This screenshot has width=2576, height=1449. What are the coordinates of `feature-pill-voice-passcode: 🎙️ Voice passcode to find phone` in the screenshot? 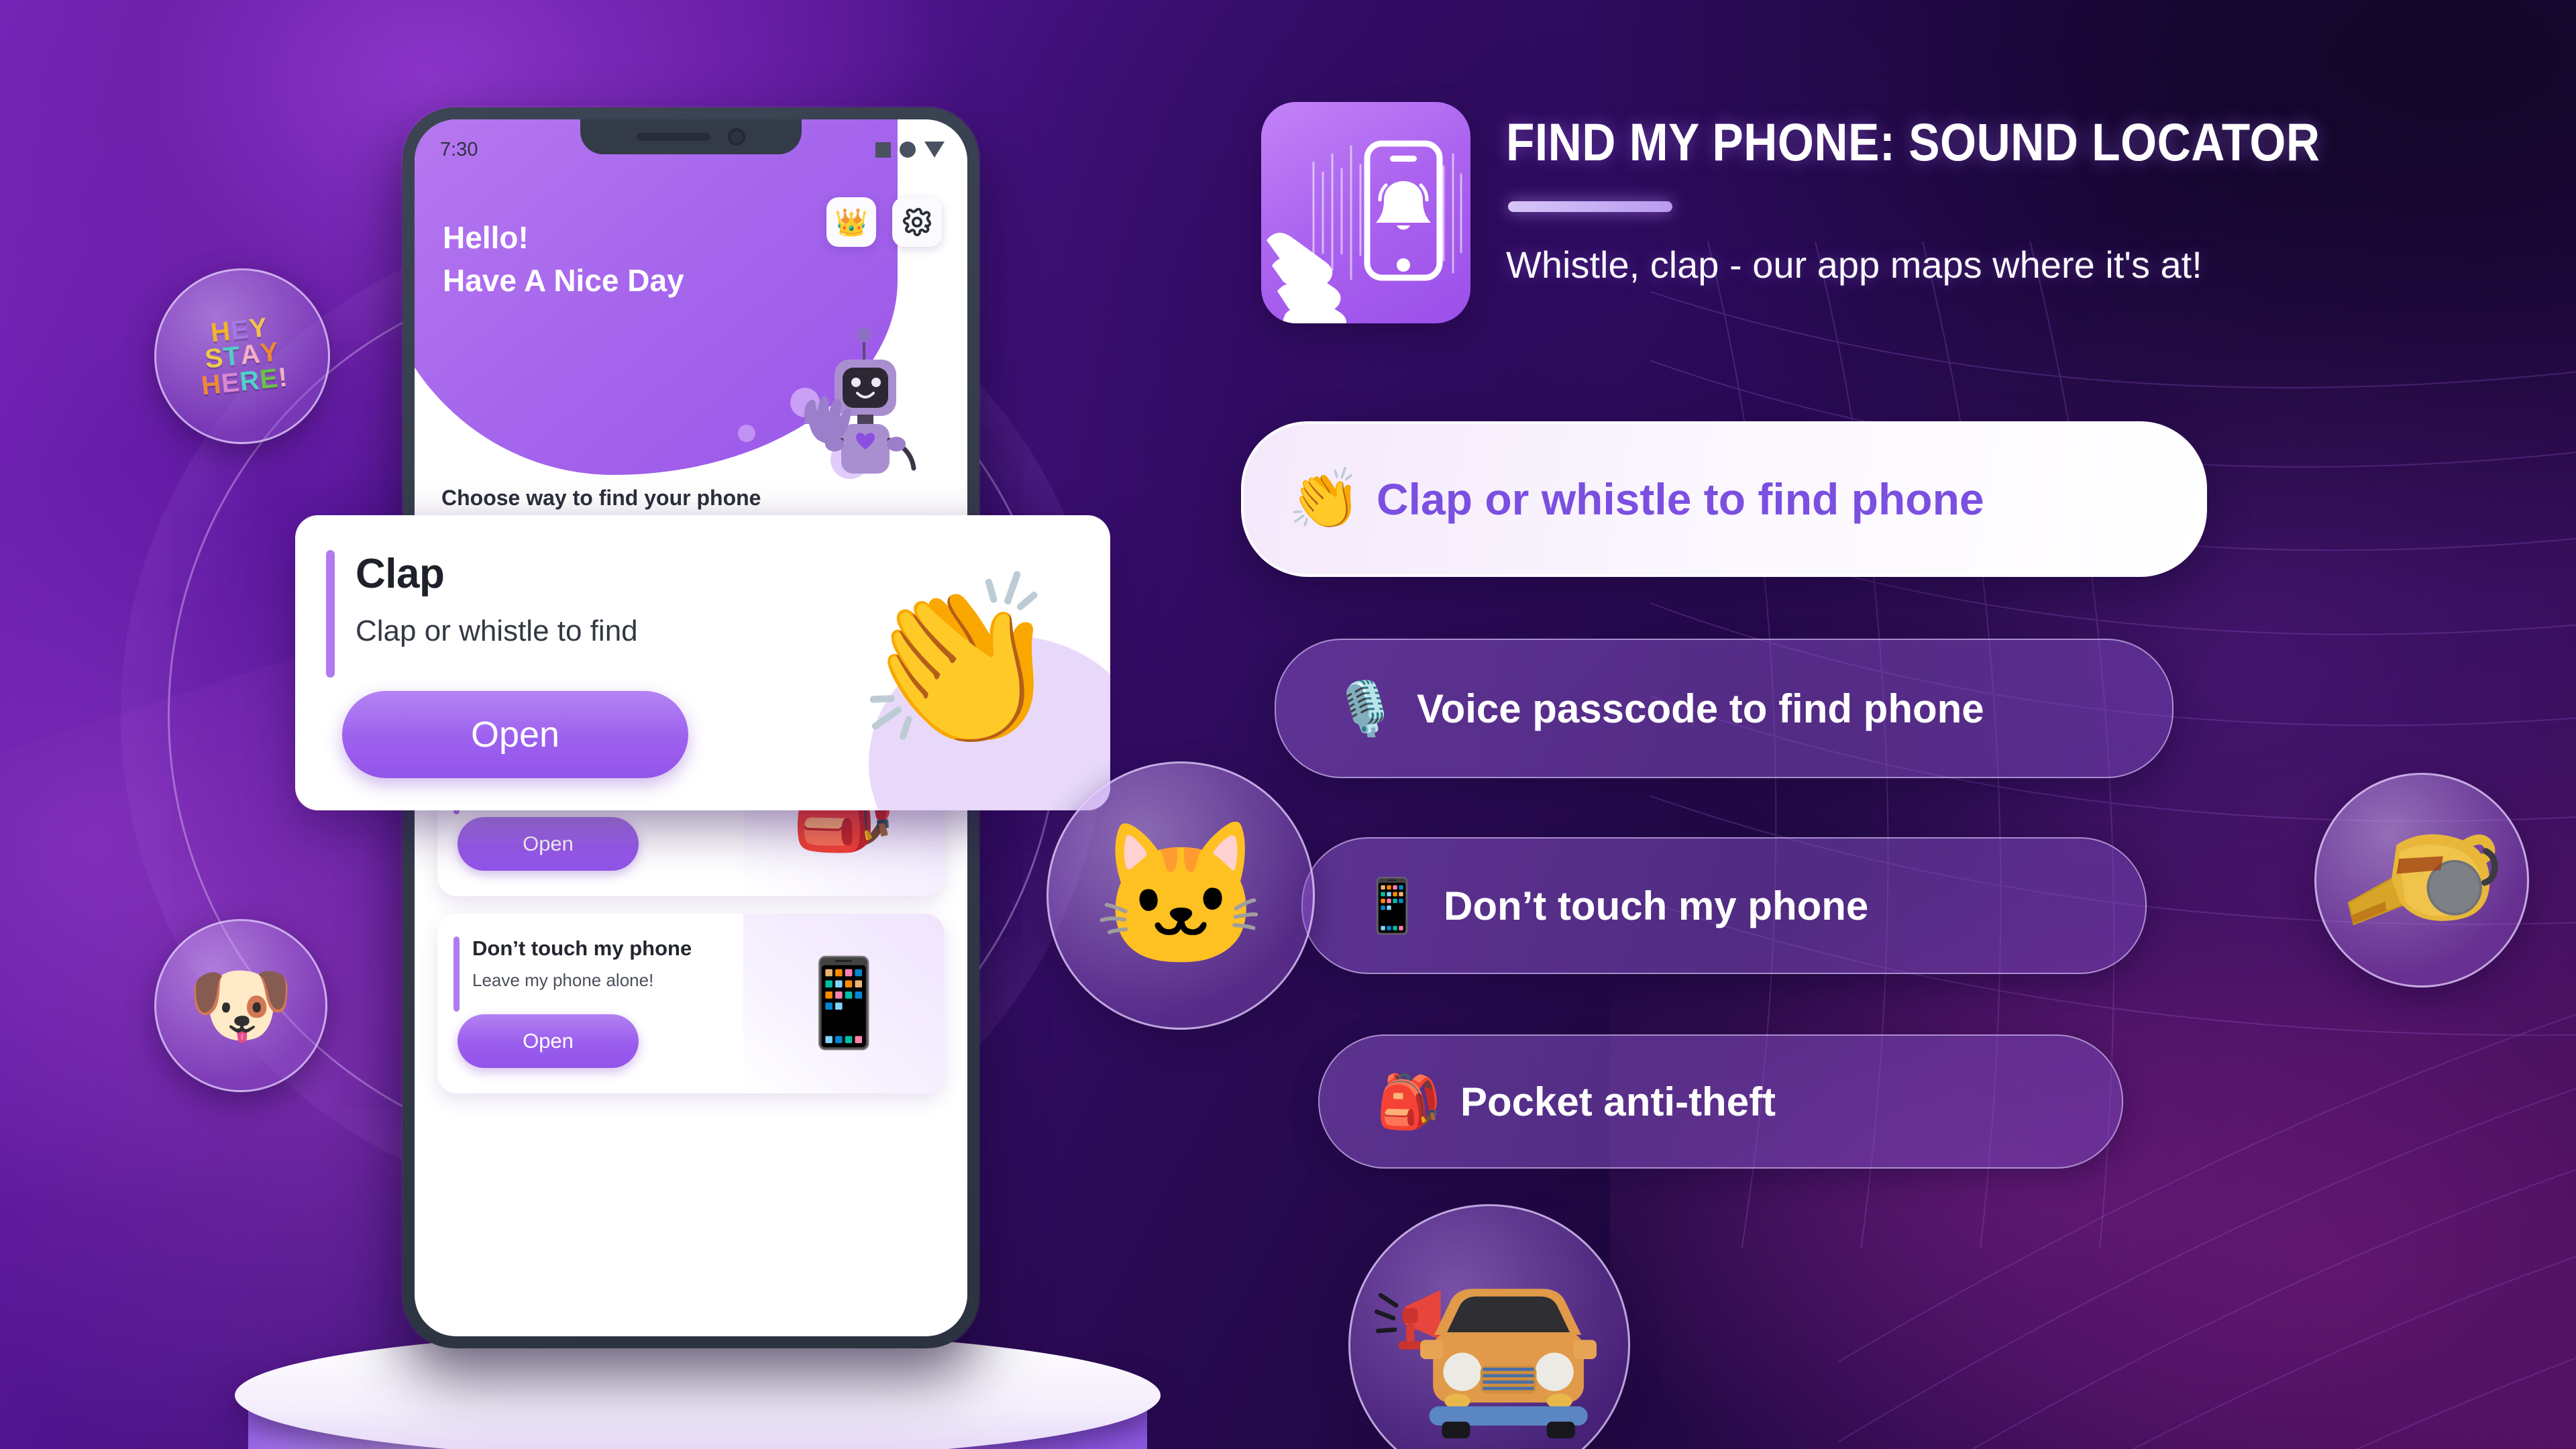 It's located at (1724, 708).